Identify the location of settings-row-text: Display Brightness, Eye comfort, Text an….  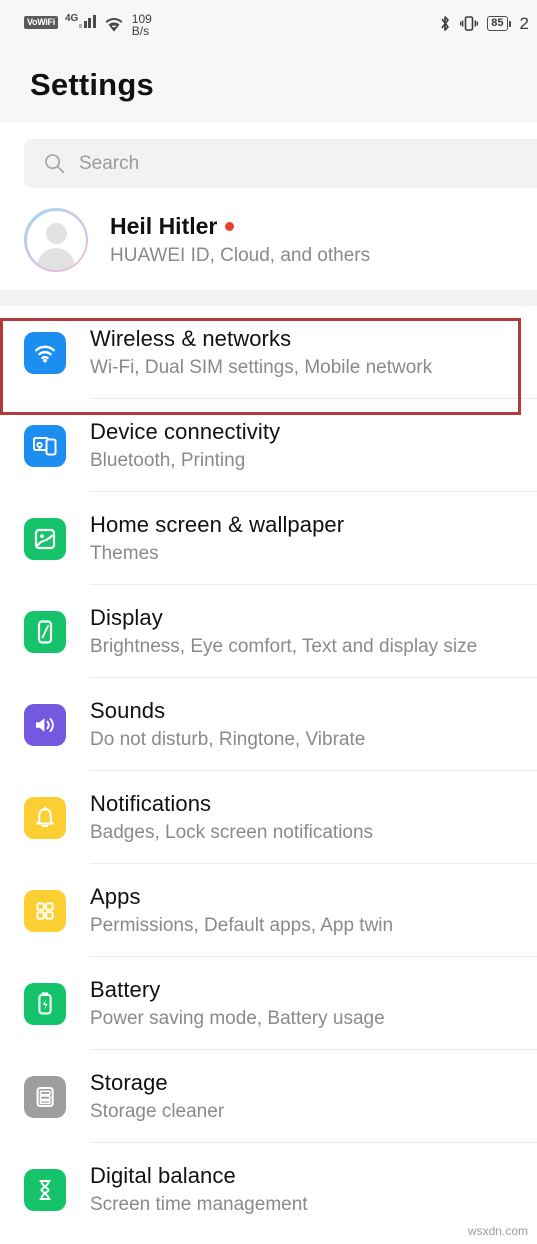
(313, 631).